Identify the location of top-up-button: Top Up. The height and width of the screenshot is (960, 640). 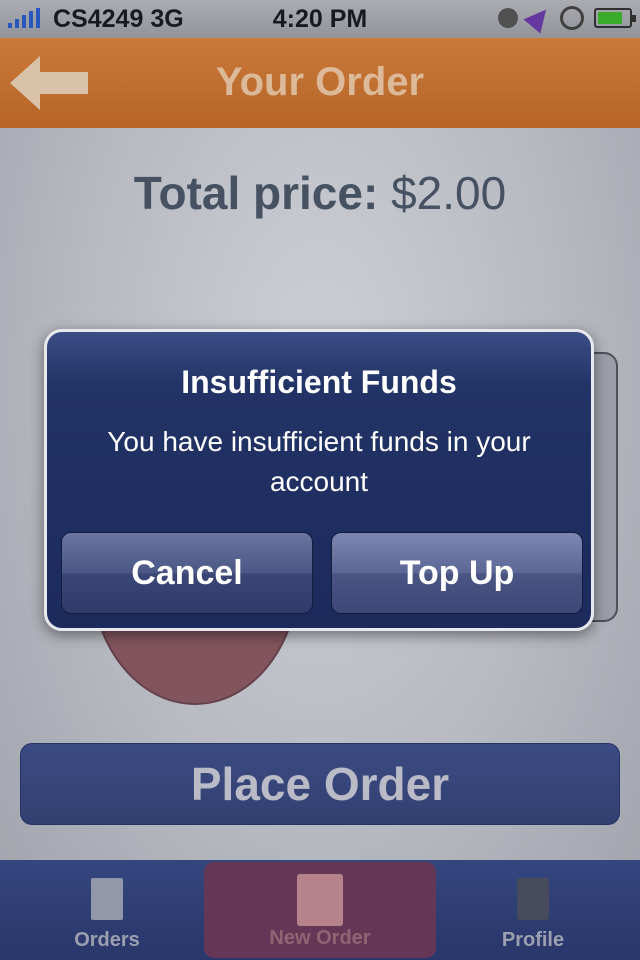
(457, 573).